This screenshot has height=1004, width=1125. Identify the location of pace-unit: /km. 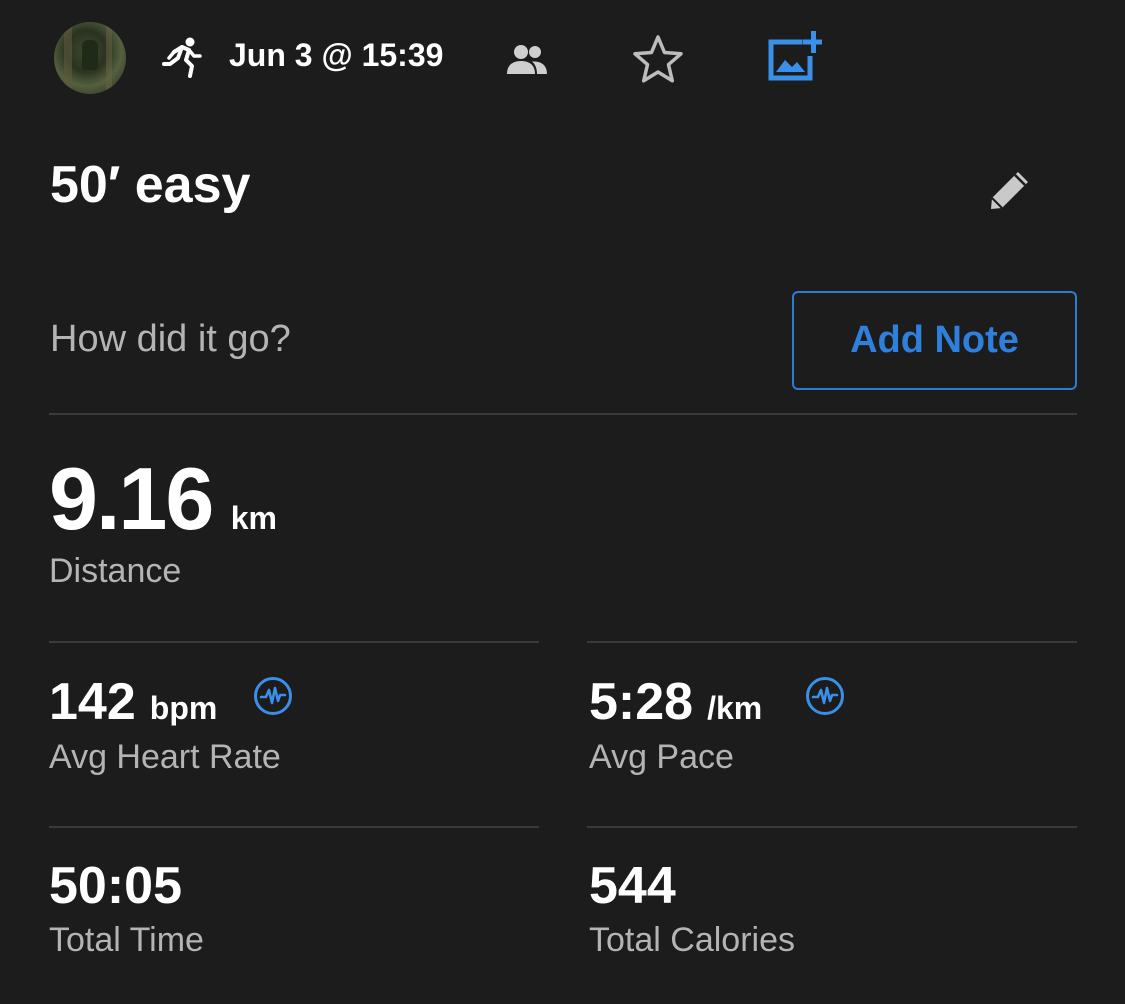
(735, 708).